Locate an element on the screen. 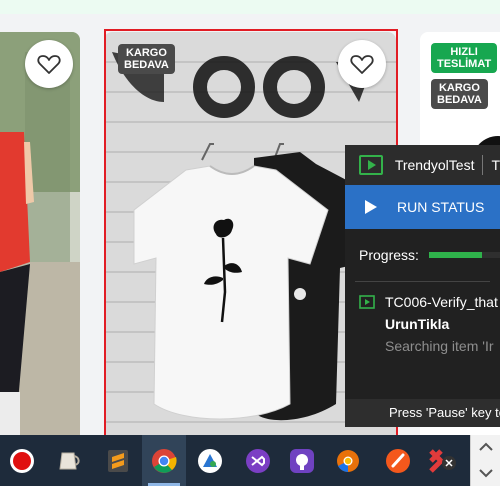 The image size is (500, 486). visual-studio-icon is located at coordinates (258, 460).